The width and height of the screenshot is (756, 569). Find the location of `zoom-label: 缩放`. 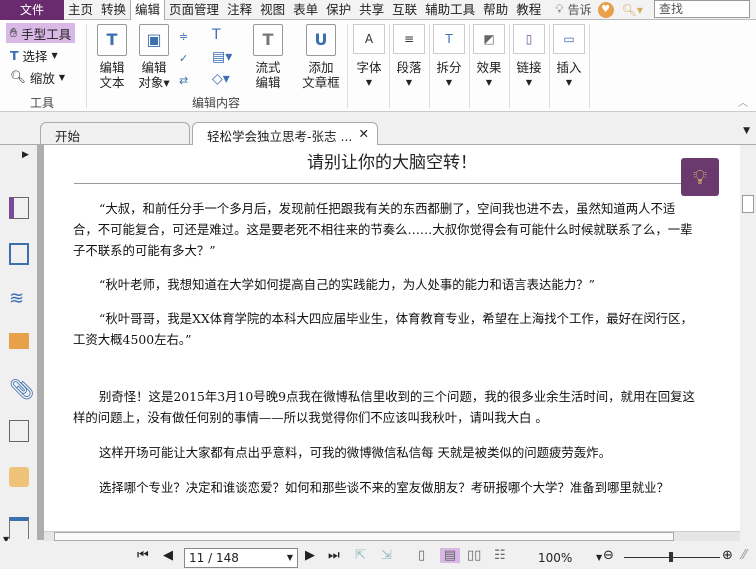

zoom-label: 缩放 is located at coordinates (42, 78).